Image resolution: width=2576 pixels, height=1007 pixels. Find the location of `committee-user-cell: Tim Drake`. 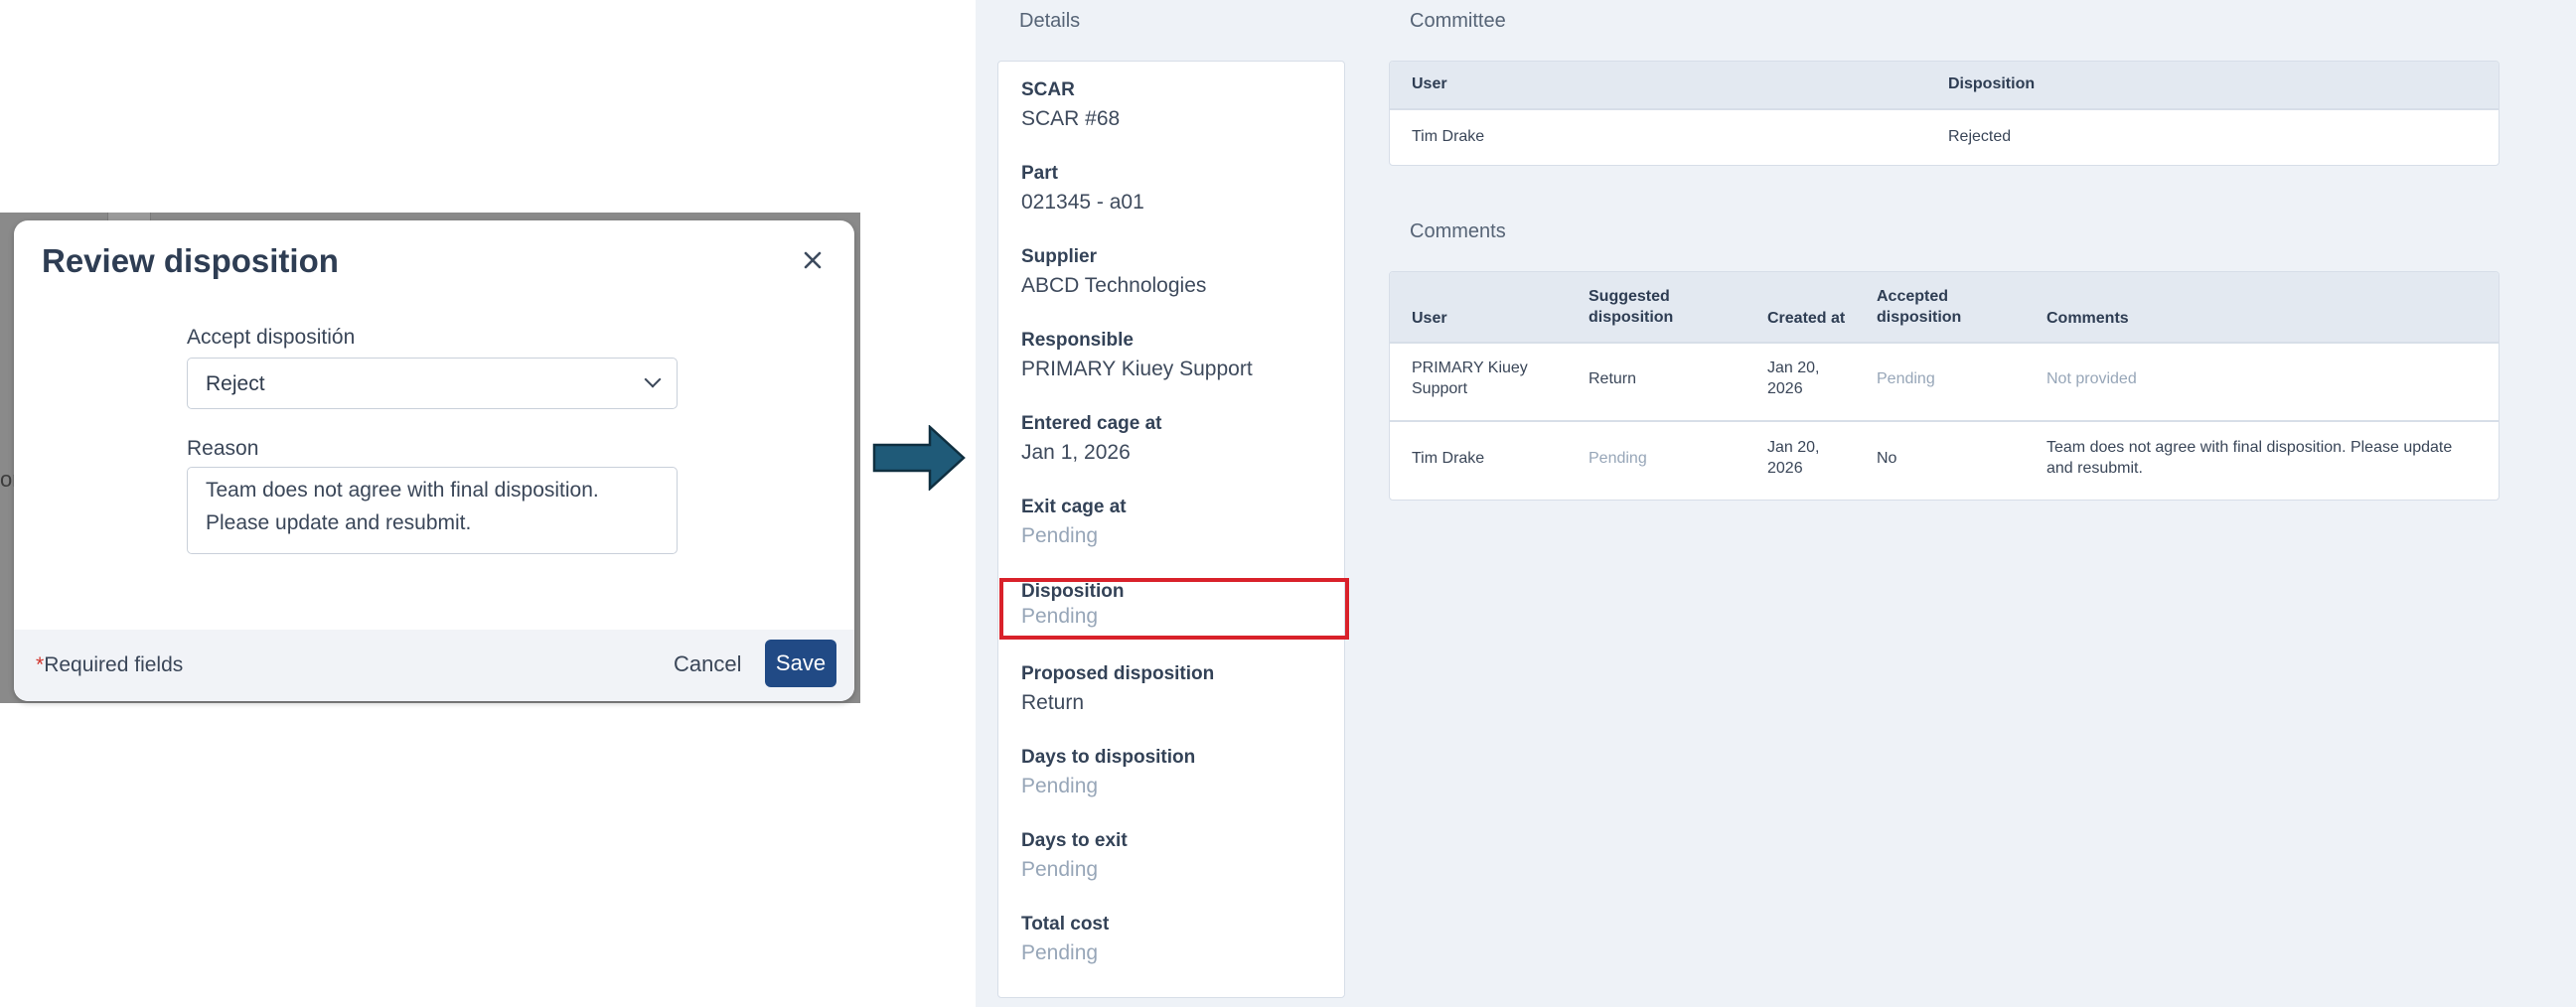

committee-user-cell: Tim Drake is located at coordinates (1448, 137).